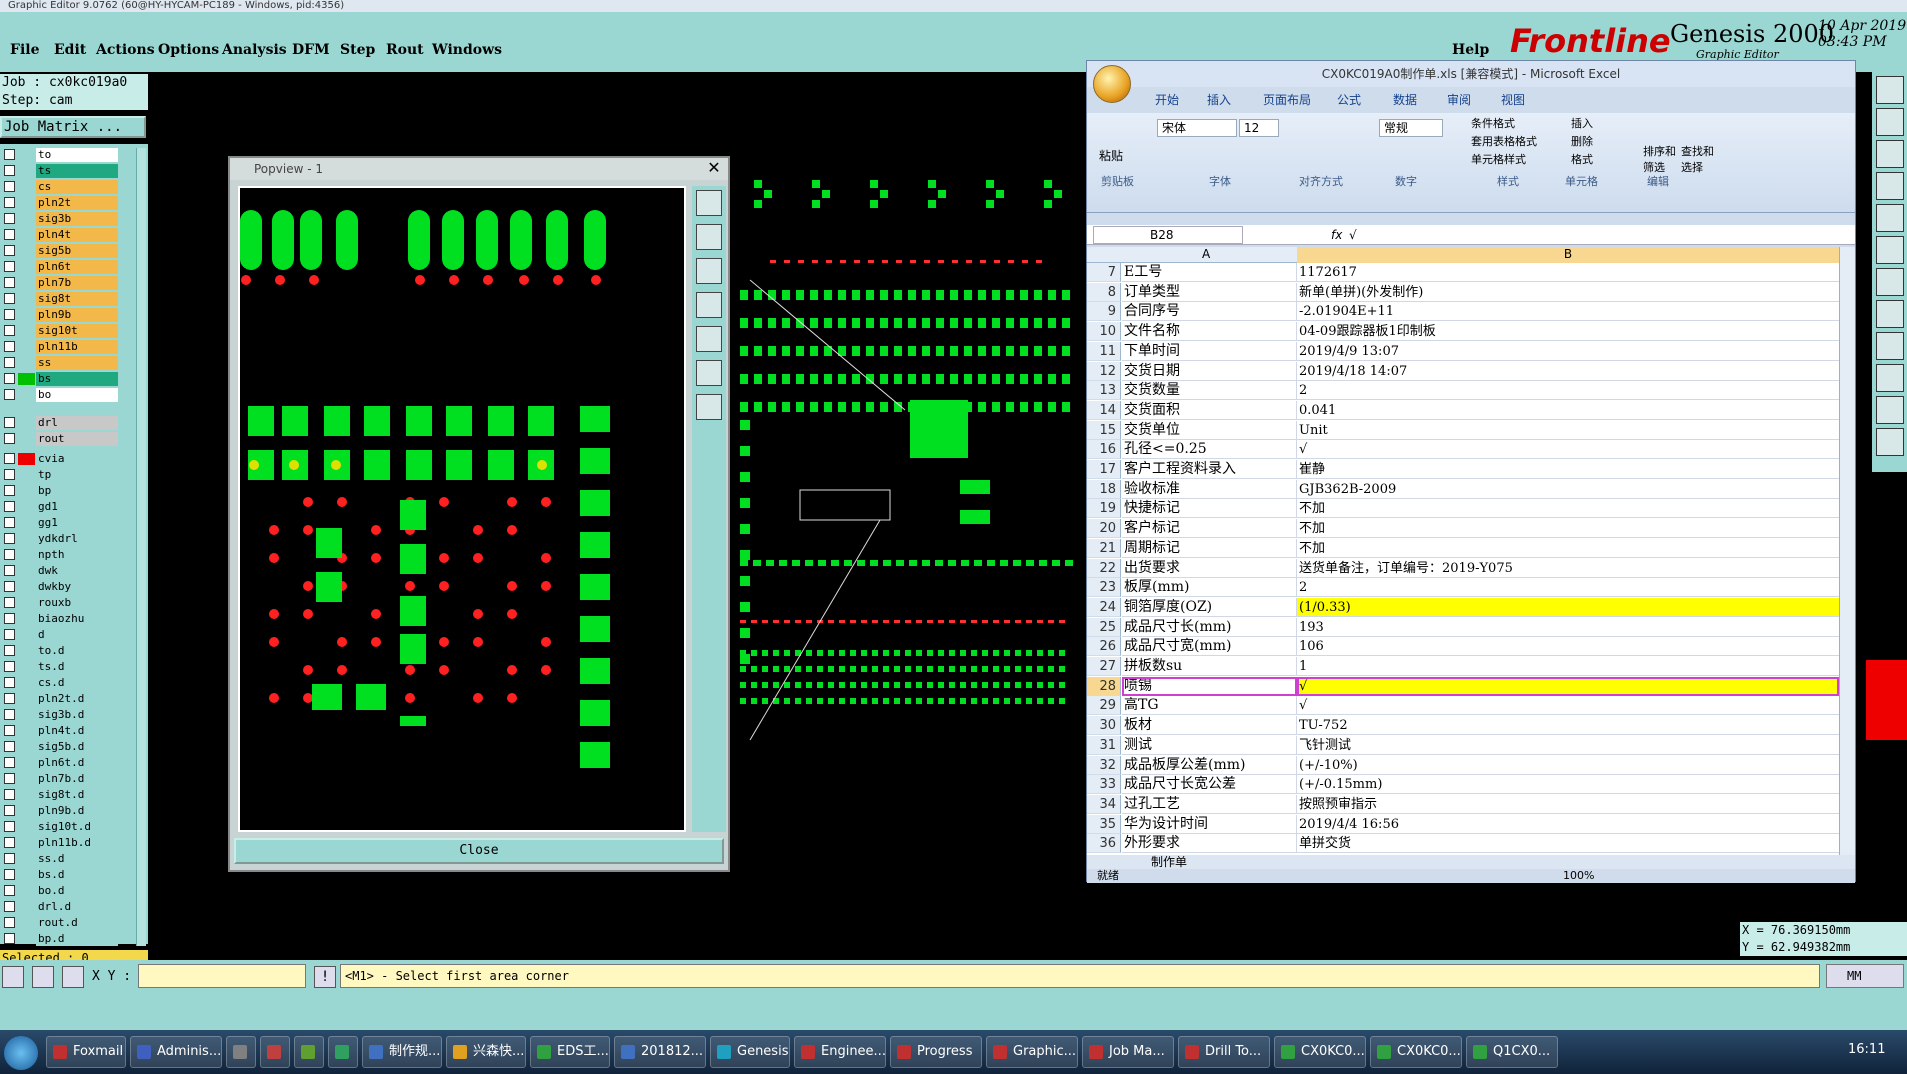 This screenshot has width=1907, height=1074. Describe the element at coordinates (60, 763) in the screenshot. I see `layer-row-pln6t.d: pln6t.d` at that location.